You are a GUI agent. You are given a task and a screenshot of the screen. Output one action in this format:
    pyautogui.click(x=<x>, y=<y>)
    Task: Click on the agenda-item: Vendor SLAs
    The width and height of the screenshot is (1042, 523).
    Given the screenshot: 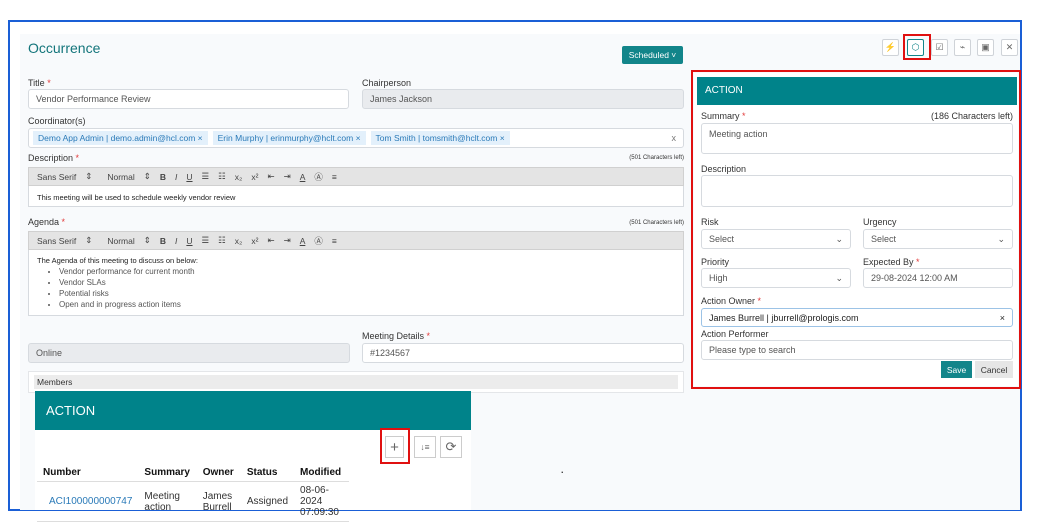 What is the action you would take?
    pyautogui.click(x=367, y=282)
    